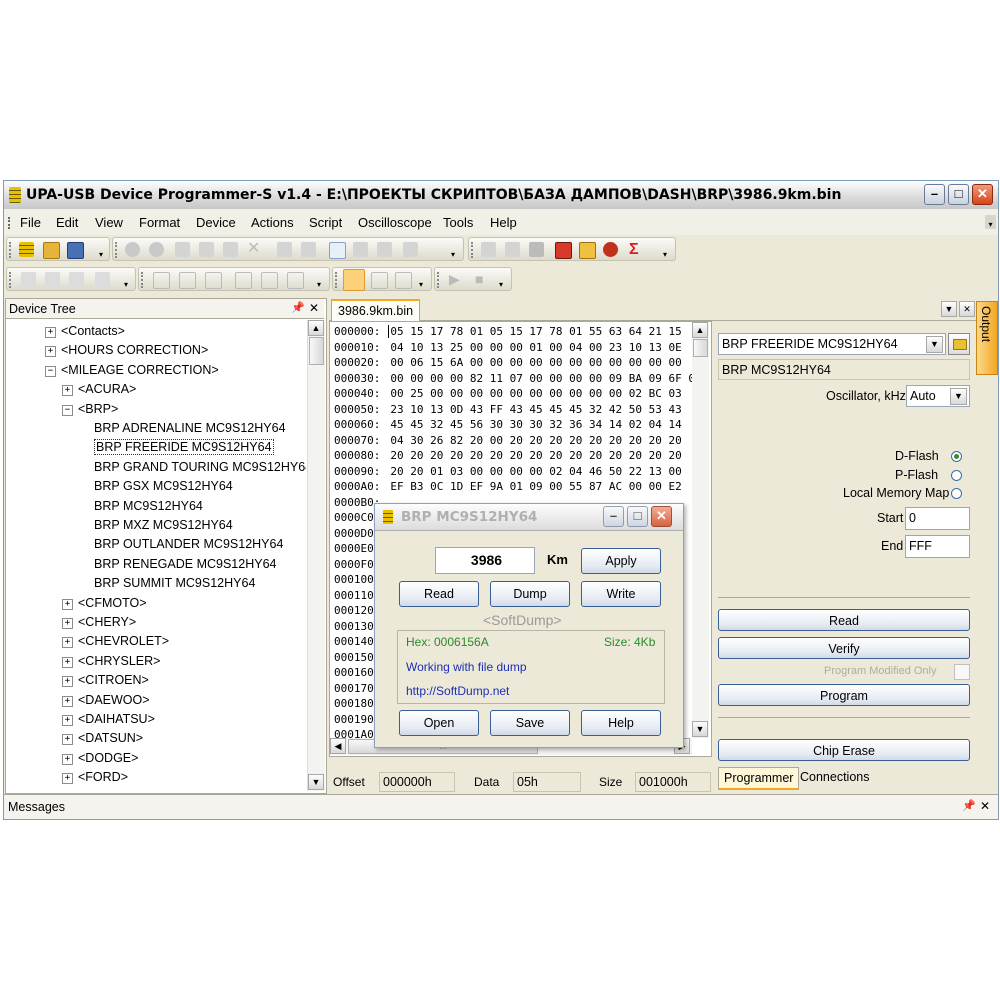 This screenshot has height=1000, width=1000. Describe the element at coordinates (52, 279) in the screenshot. I see `brush-icon` at that location.